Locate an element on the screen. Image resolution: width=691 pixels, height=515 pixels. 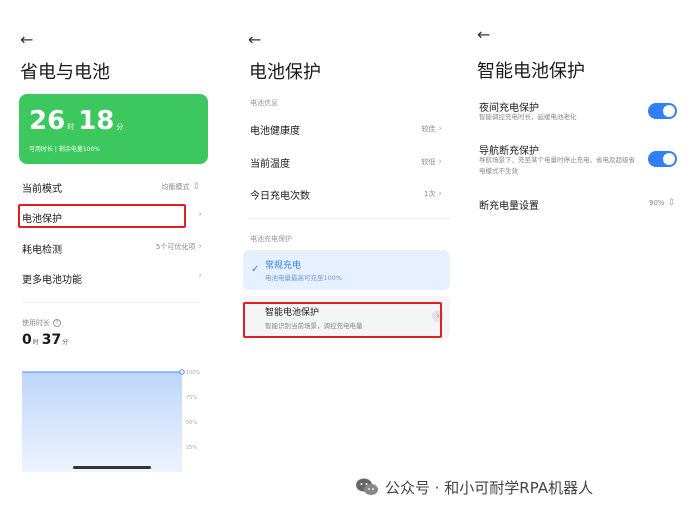
row-battery-health: 电池健康度 is located at coordinates (275, 129).